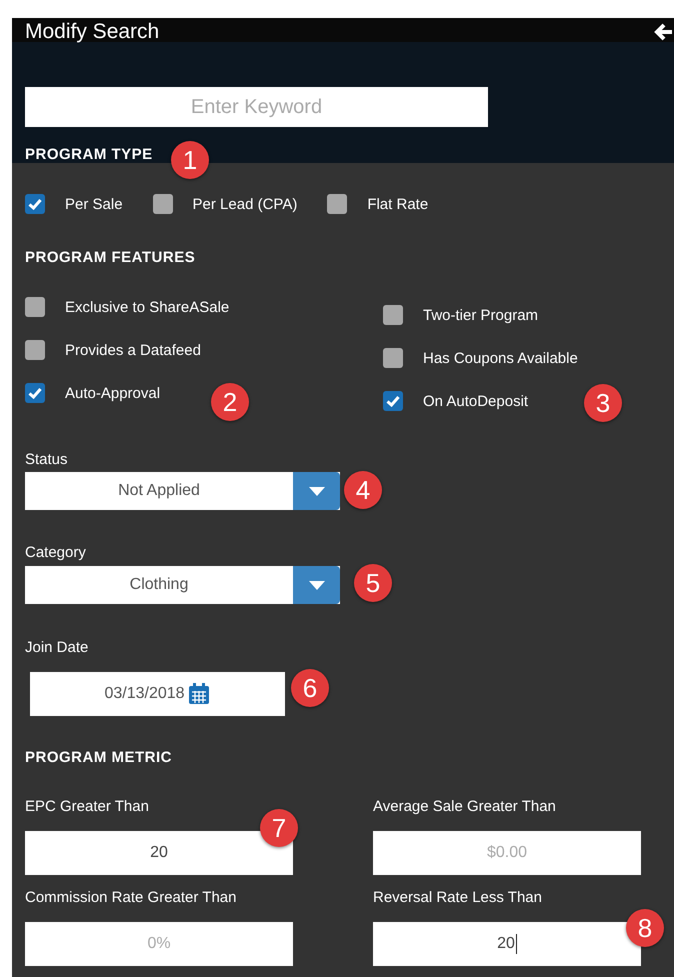 The image size is (674, 977). I want to click on date-field: 03/13/2018, so click(157, 694).